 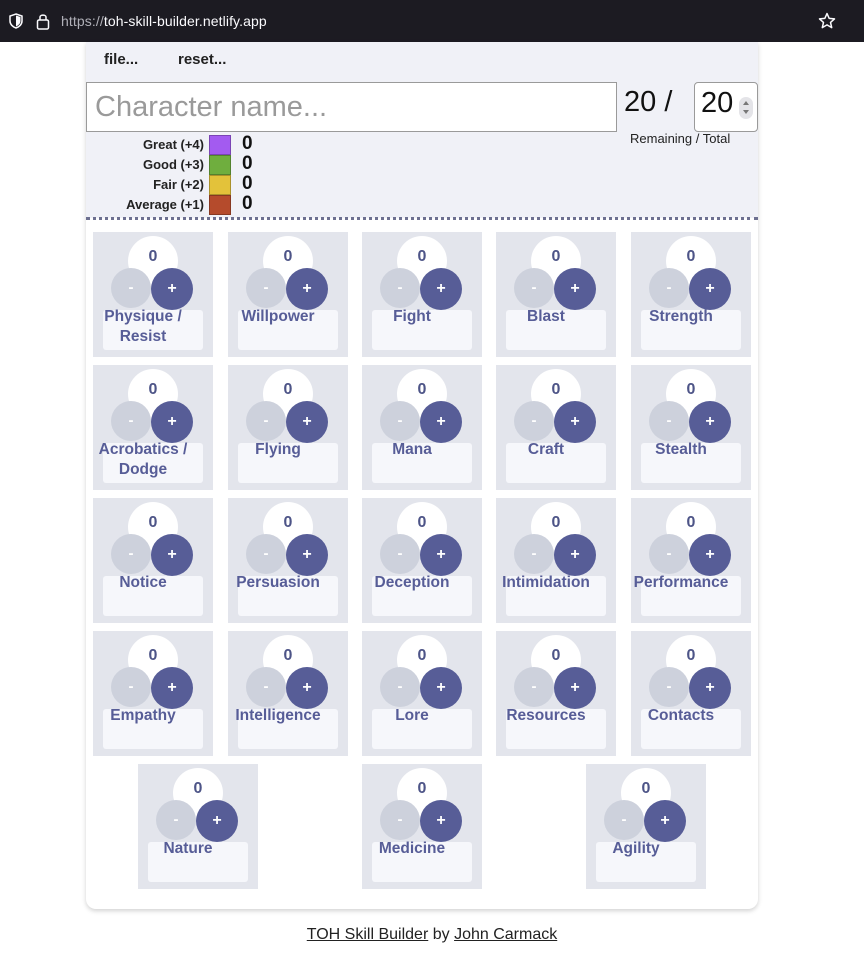 What do you see at coordinates (681, 715) in the screenshot?
I see `skill-name: Contacts` at bounding box center [681, 715].